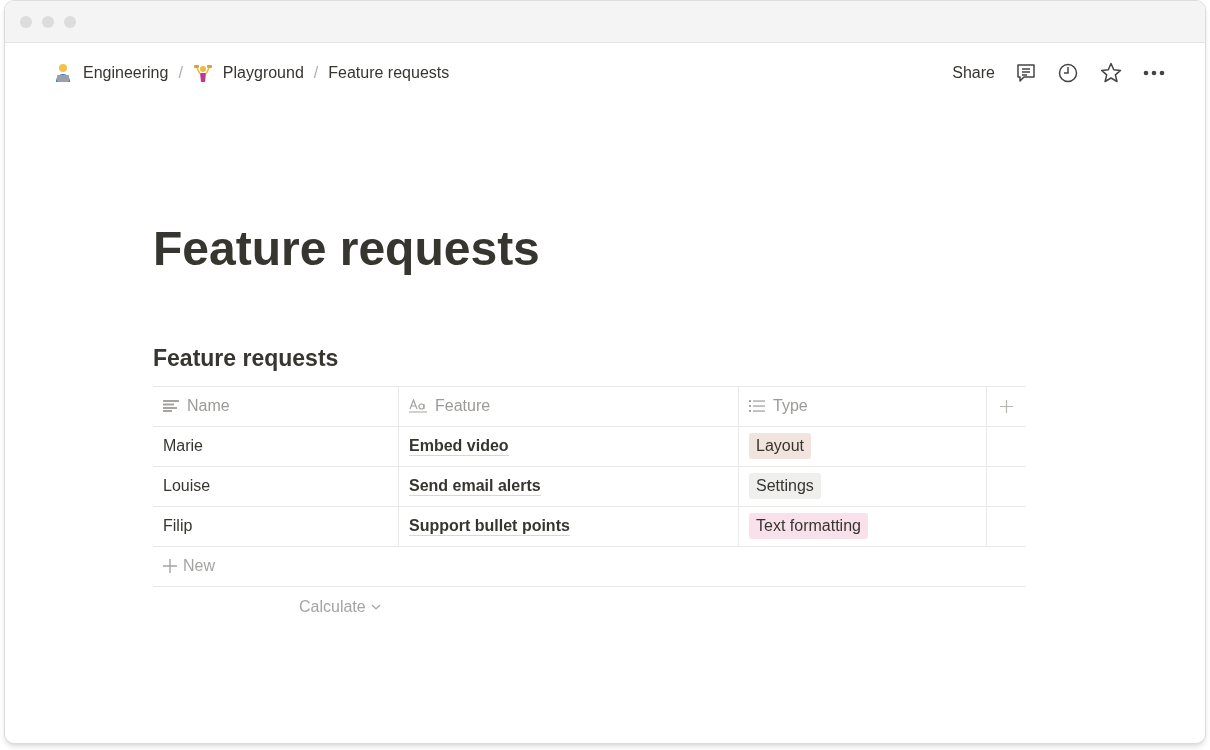 The width and height of the screenshot is (1210, 750). Describe the element at coordinates (183, 446) in the screenshot. I see `table-cell-text: Marie` at that location.